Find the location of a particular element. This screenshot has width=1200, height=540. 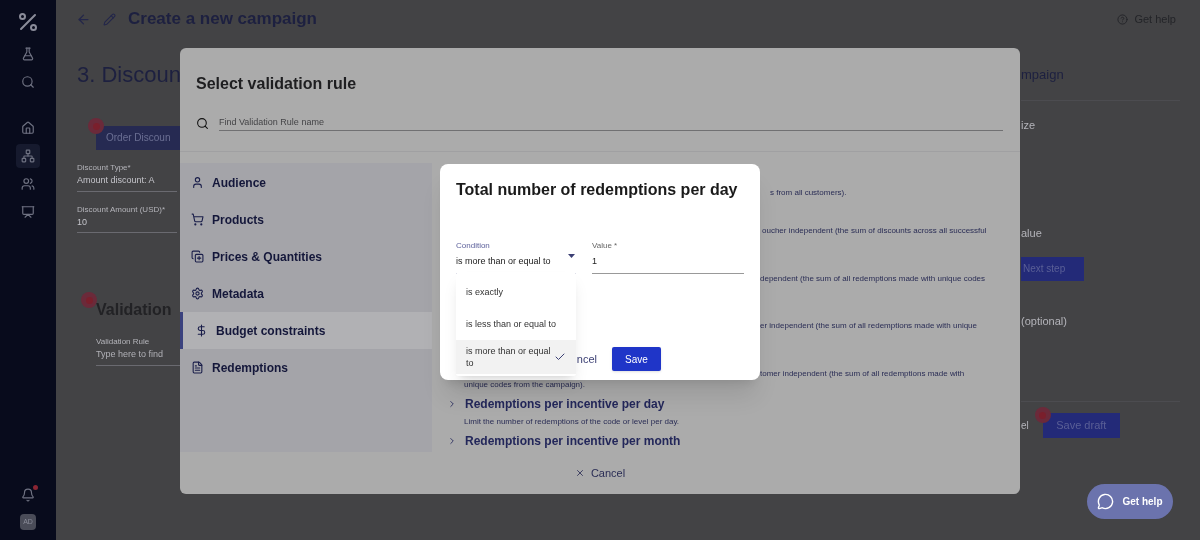

pencil-icon is located at coordinates (109, 19).